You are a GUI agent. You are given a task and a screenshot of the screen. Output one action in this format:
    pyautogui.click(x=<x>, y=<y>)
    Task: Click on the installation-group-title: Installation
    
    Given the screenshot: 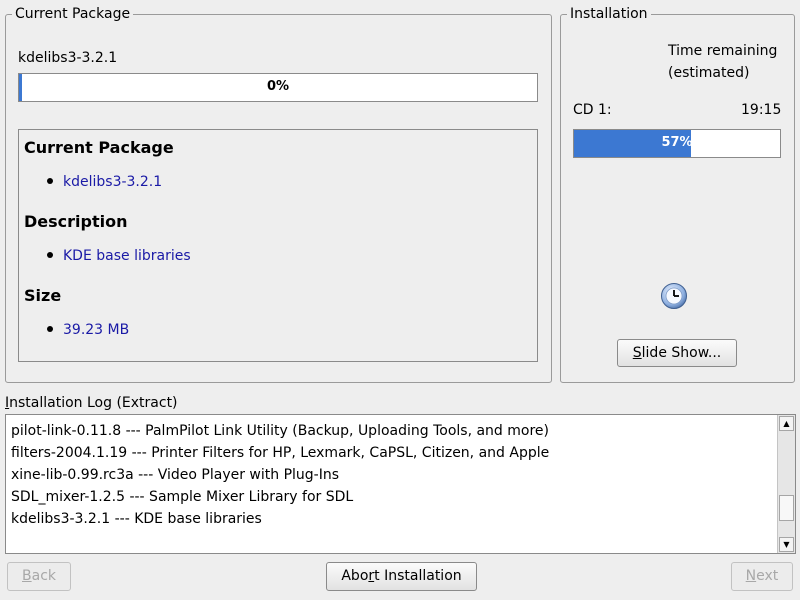 What is the action you would take?
    pyautogui.click(x=609, y=14)
    